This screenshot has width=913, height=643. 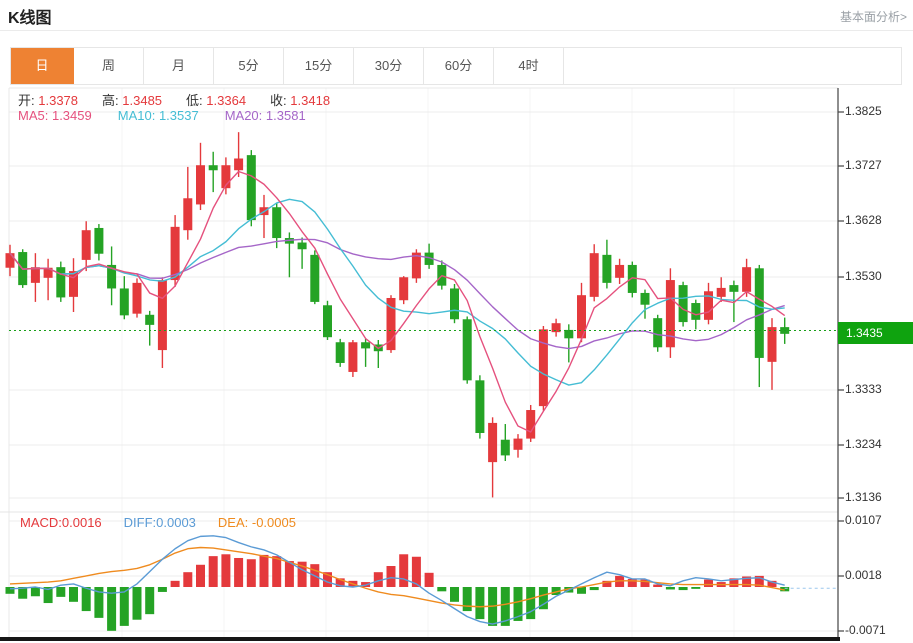 I want to click on ma10-value: 1.3537, so click(x=178, y=115).